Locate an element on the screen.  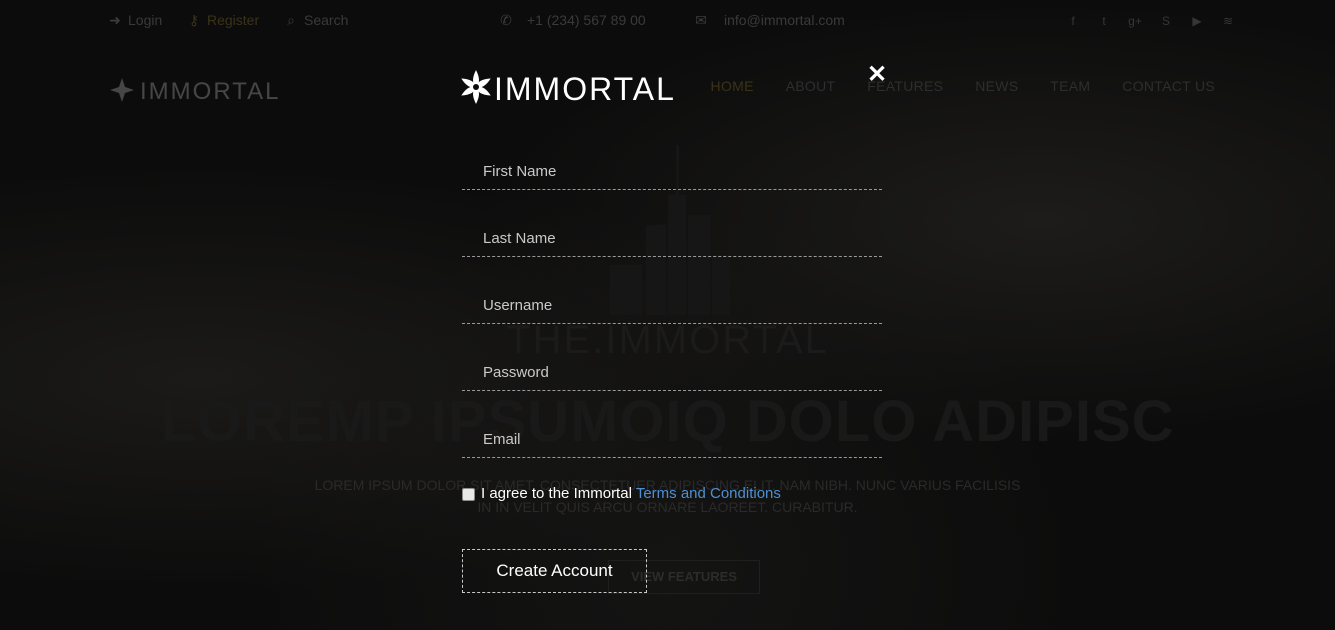
first-name-input is located at coordinates (678, 171).